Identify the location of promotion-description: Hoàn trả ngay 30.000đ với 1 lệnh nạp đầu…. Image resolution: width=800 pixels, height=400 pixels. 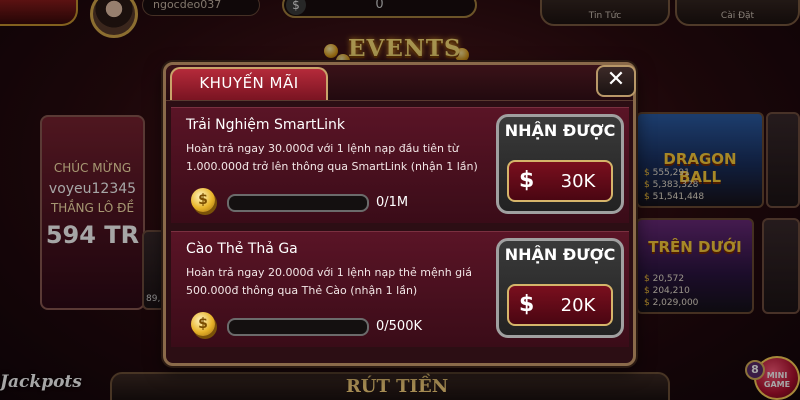
(332, 157).